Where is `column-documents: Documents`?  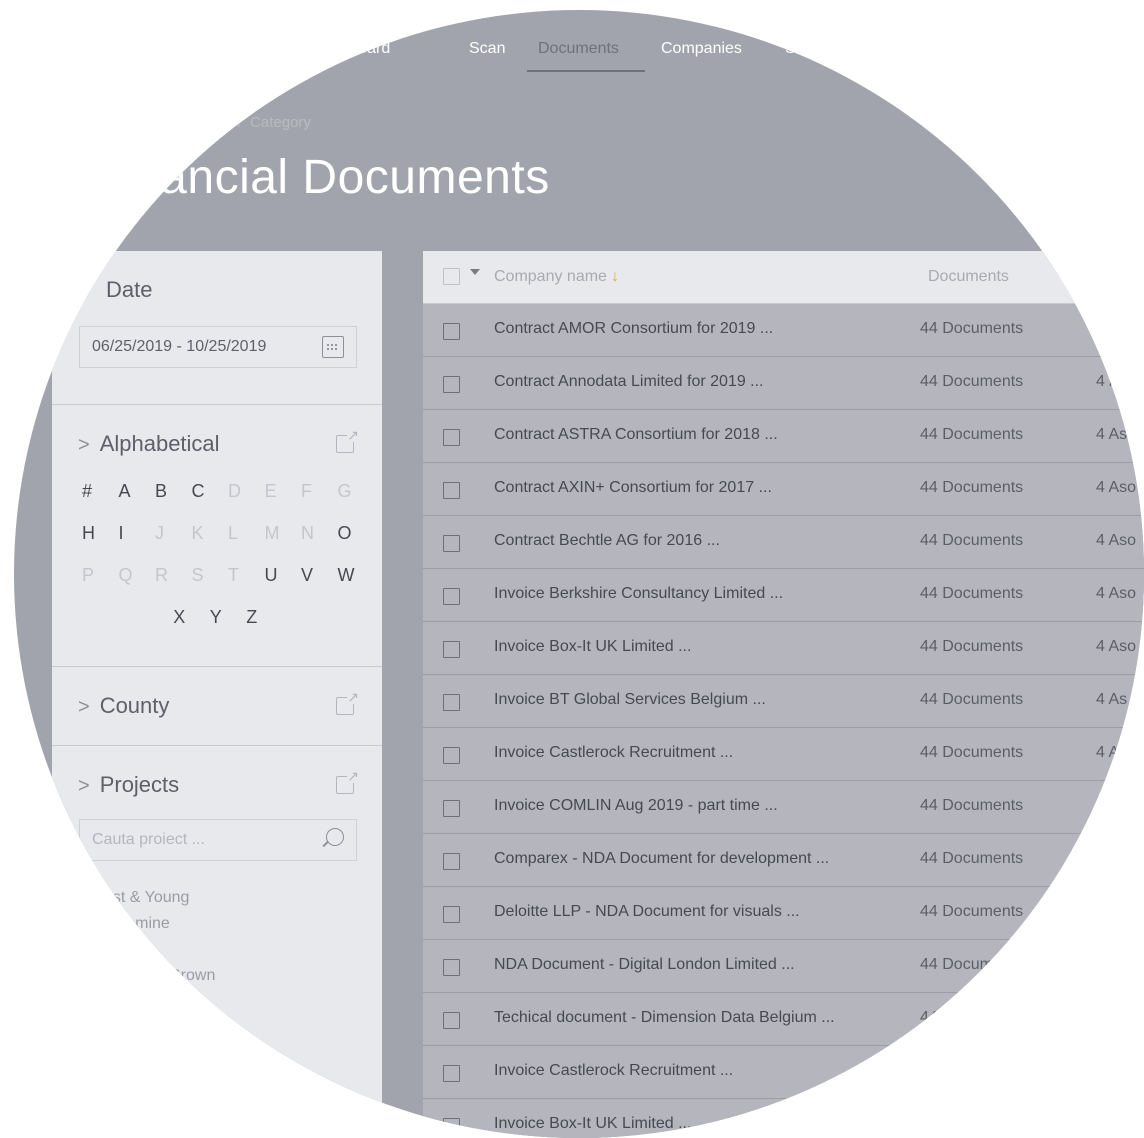
column-documents: Documents is located at coordinates (968, 277).